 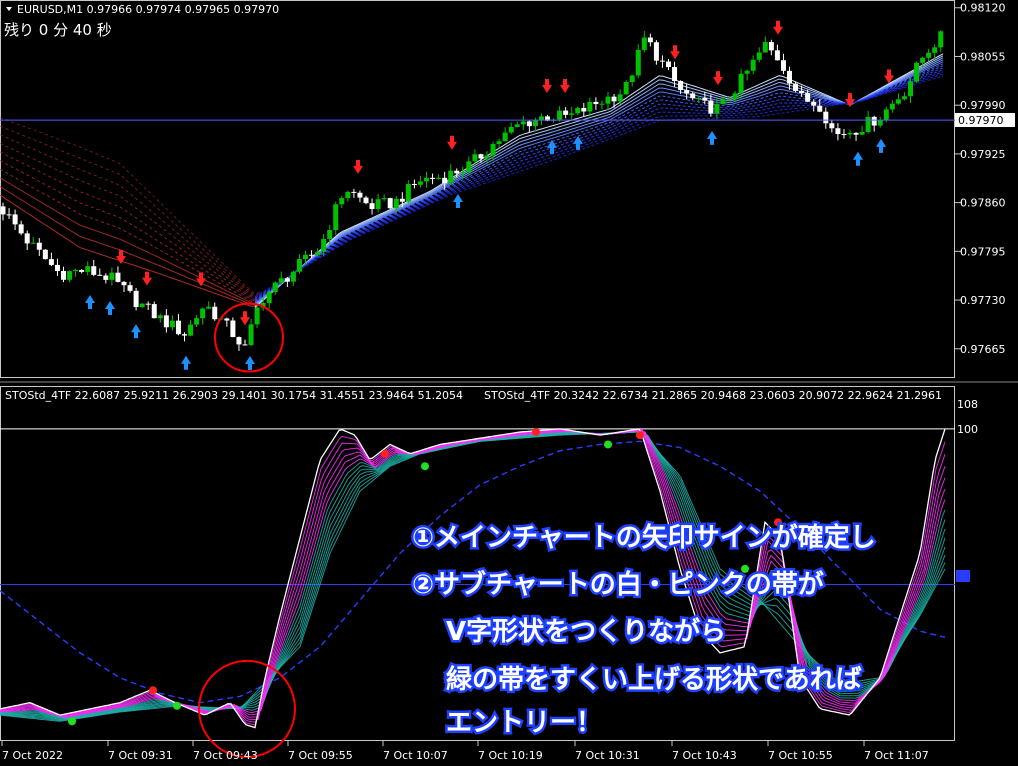 I want to click on time-tick-label: 7 Oct 10:31, so click(x=607, y=755).